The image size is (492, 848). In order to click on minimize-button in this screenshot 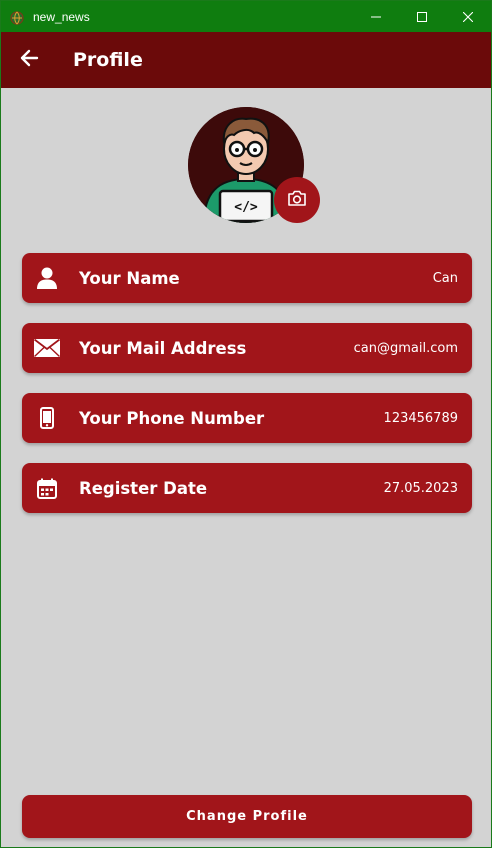, I will do `click(376, 16)`.